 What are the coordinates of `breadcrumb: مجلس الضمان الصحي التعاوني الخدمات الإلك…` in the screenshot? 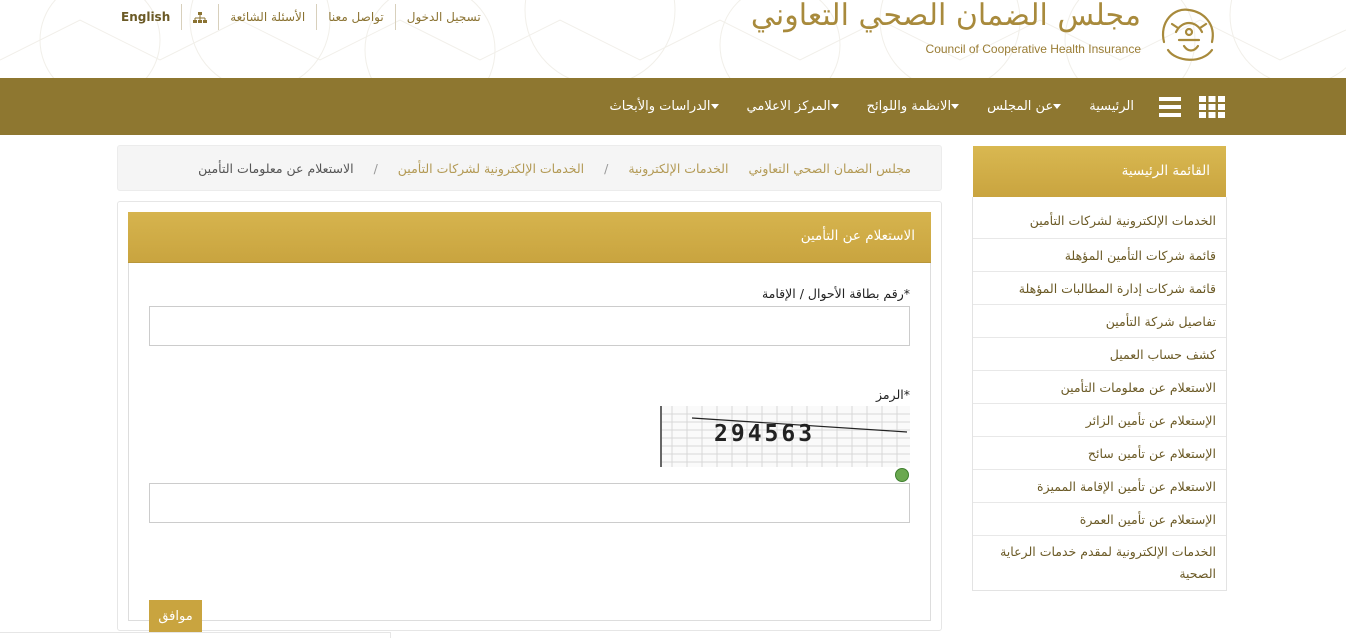 It's located at (529, 168).